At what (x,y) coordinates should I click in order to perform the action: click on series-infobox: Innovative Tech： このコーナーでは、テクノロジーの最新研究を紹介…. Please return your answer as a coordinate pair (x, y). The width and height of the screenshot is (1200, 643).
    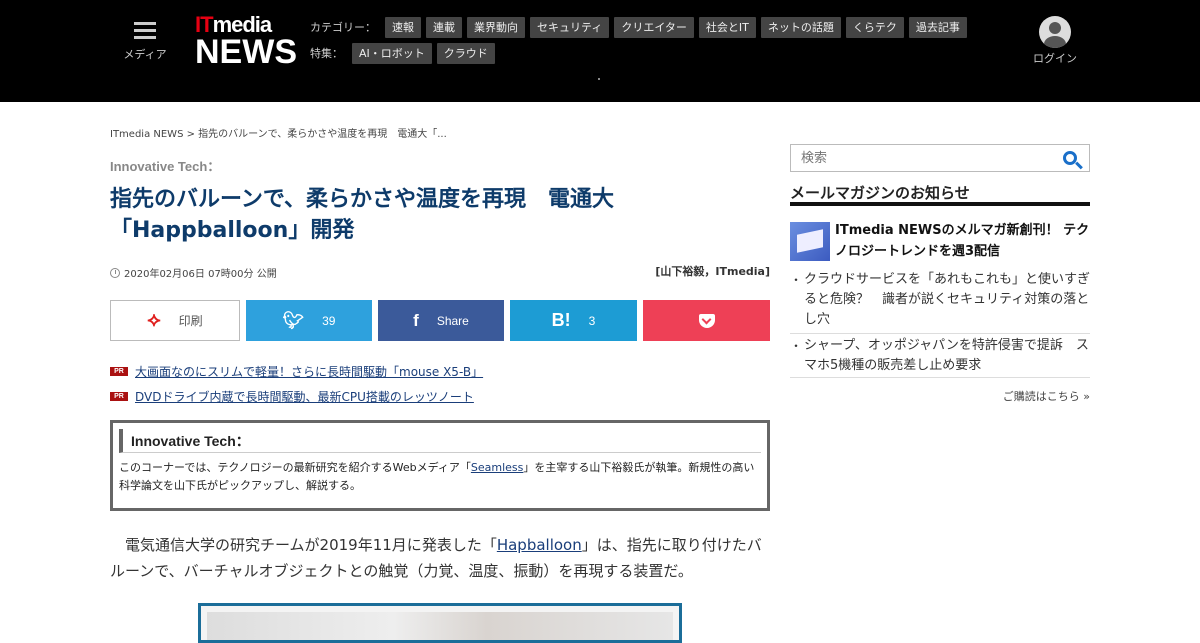
    Looking at the image, I should click on (440, 465).